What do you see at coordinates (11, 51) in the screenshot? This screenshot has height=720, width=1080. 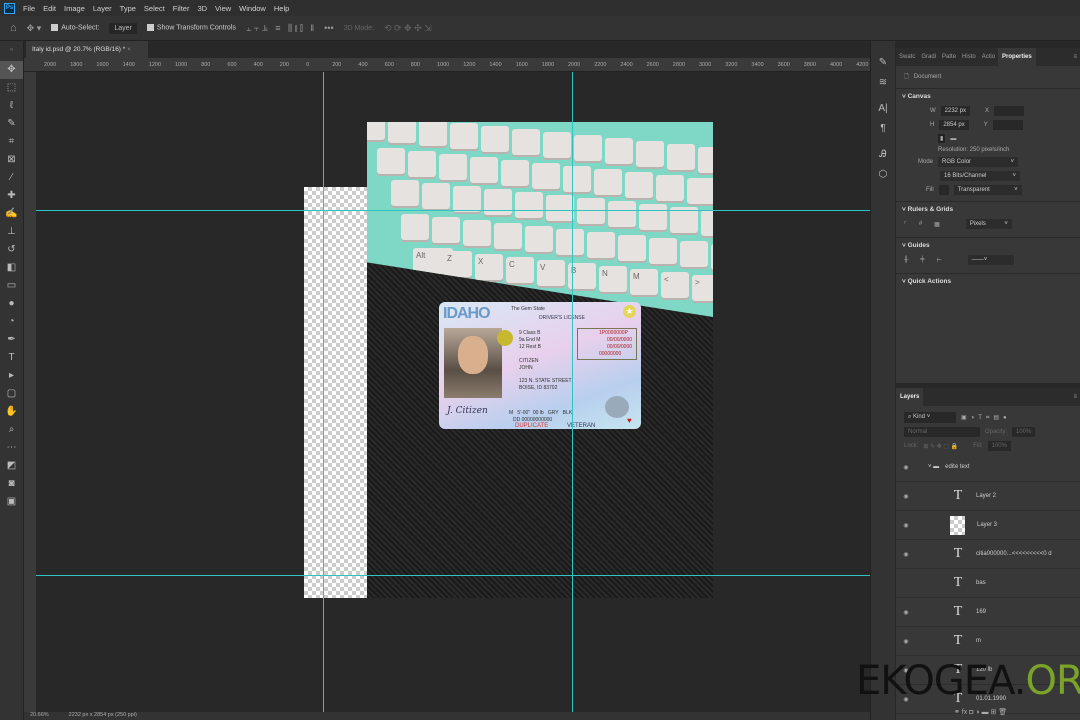 I see `collapse-icon: »` at bounding box center [11, 51].